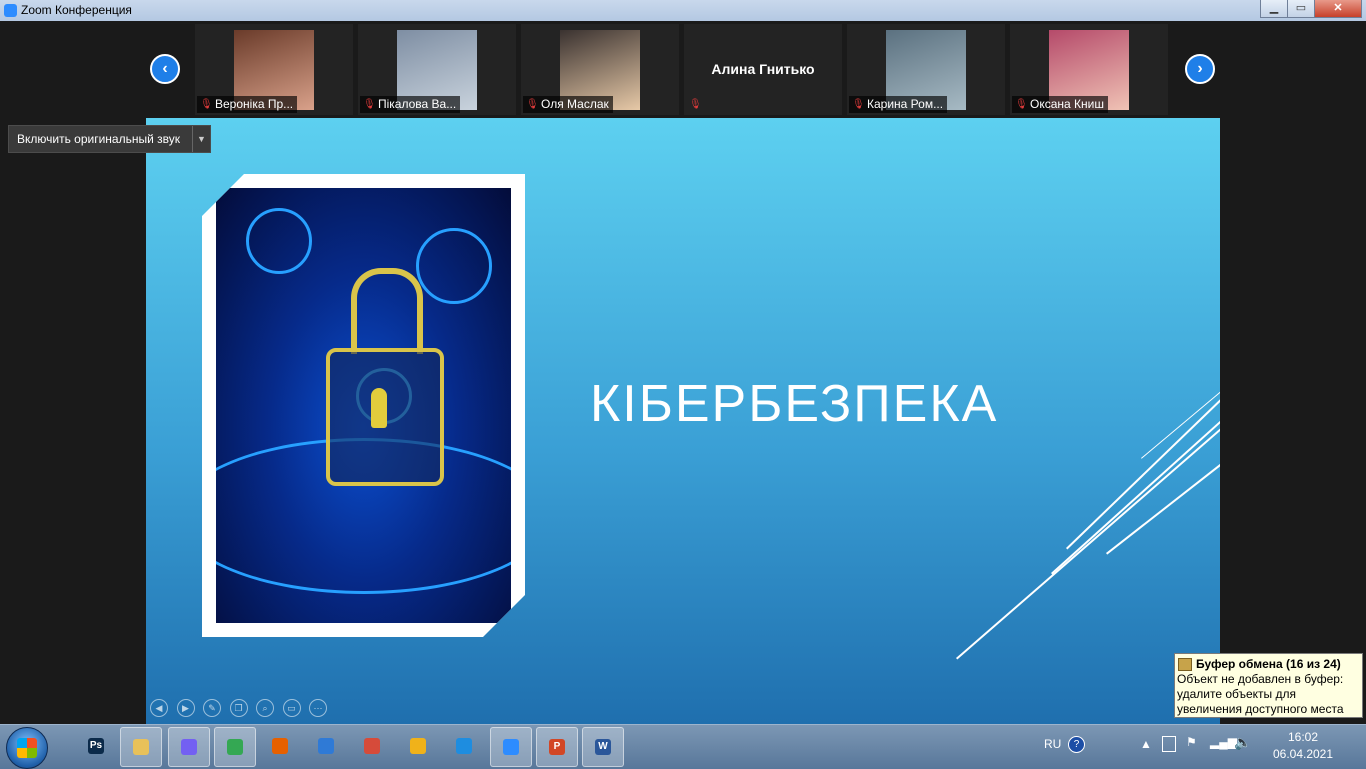 This screenshot has width=1366, height=769. I want to click on notification-header: Буфер обмена (16 из 24), so click(1268, 664).